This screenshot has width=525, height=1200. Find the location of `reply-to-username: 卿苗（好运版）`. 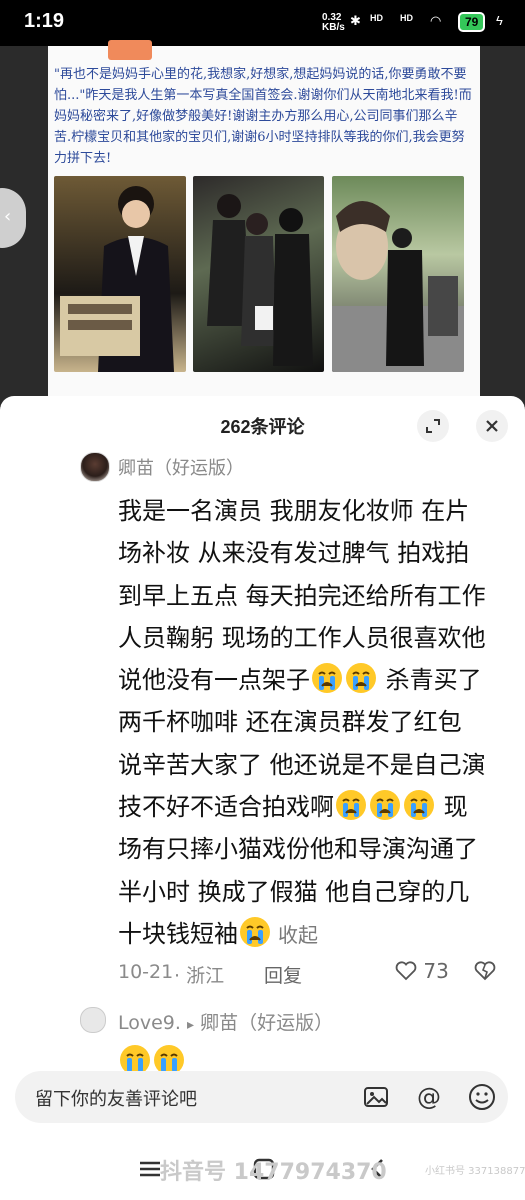

reply-to-username: 卿苗（好运版） is located at coordinates (266, 1023).